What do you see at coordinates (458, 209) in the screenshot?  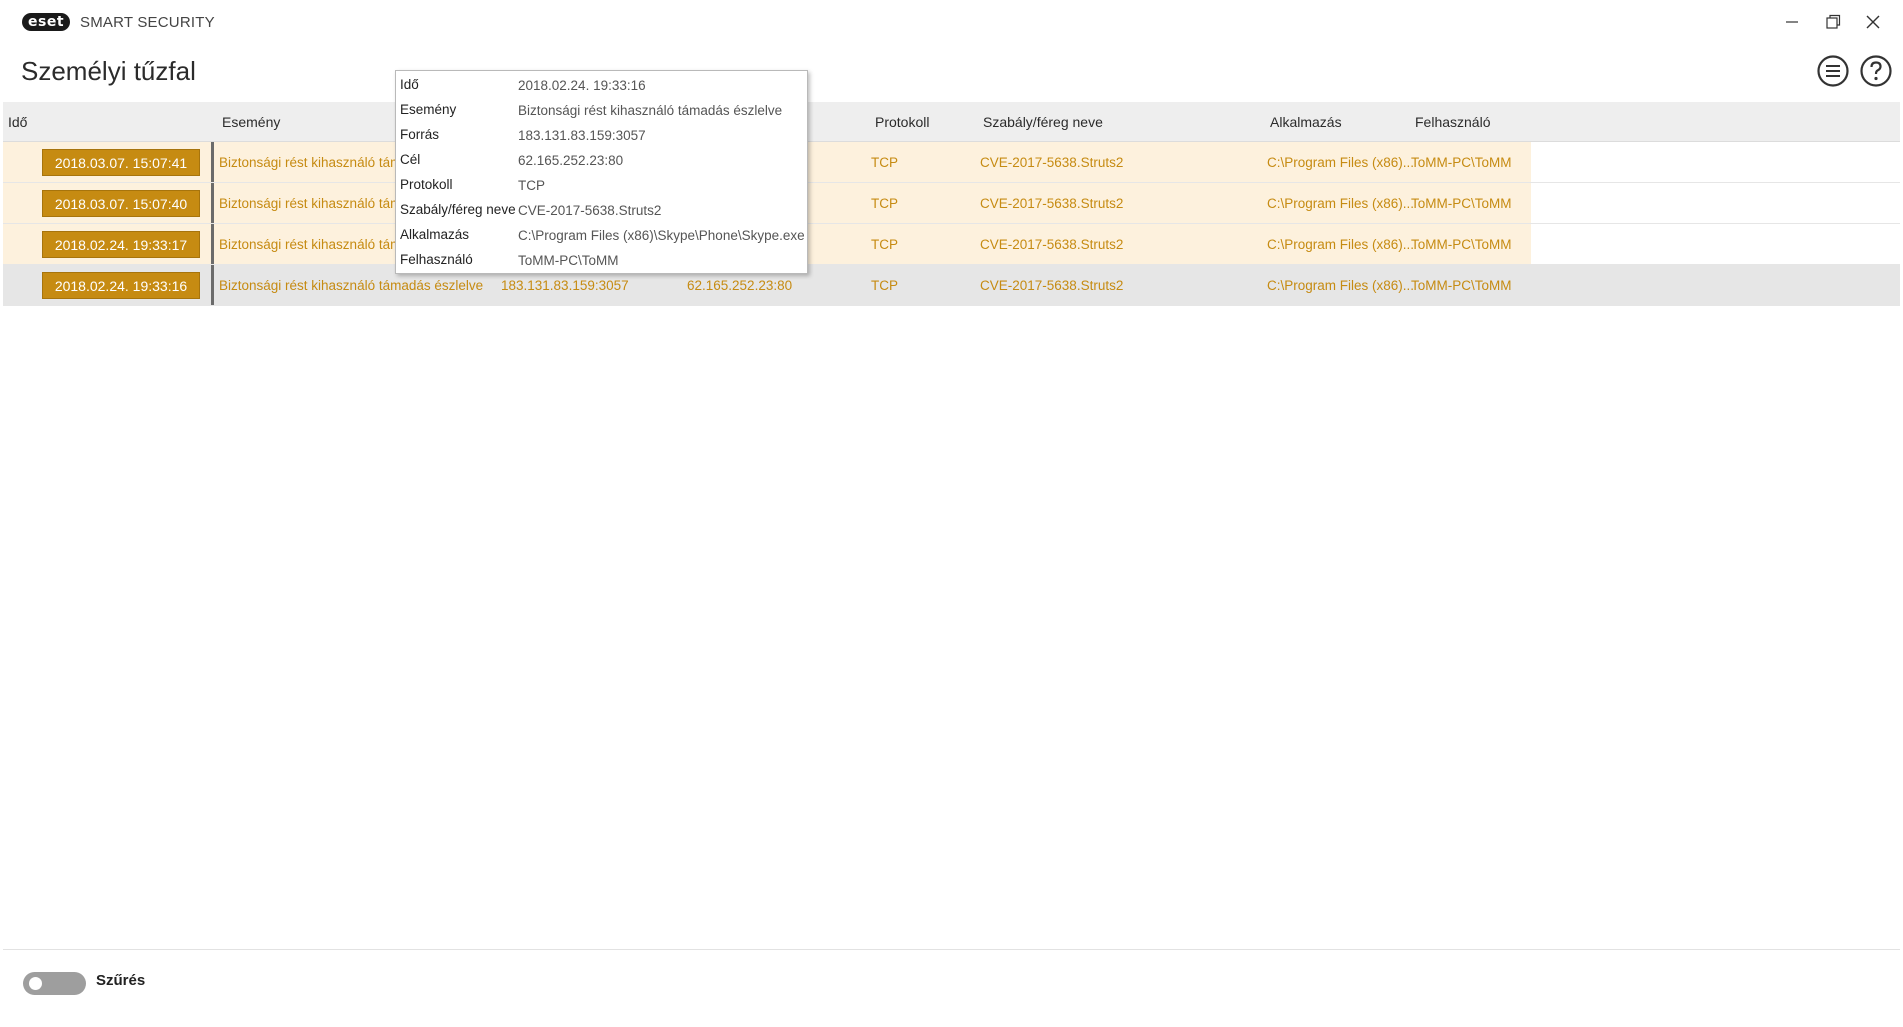 I see `tooltip-label: Szabály/féreg neve` at bounding box center [458, 209].